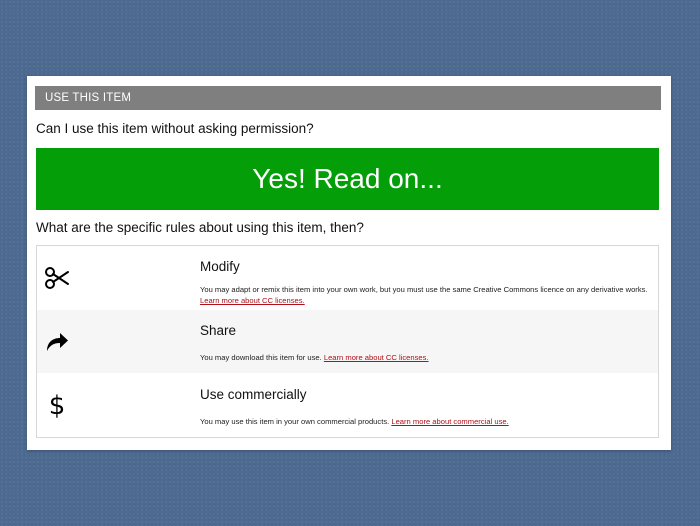 The width and height of the screenshot is (700, 526). What do you see at coordinates (253, 394) in the screenshot?
I see `rule-title: Use commercially` at bounding box center [253, 394].